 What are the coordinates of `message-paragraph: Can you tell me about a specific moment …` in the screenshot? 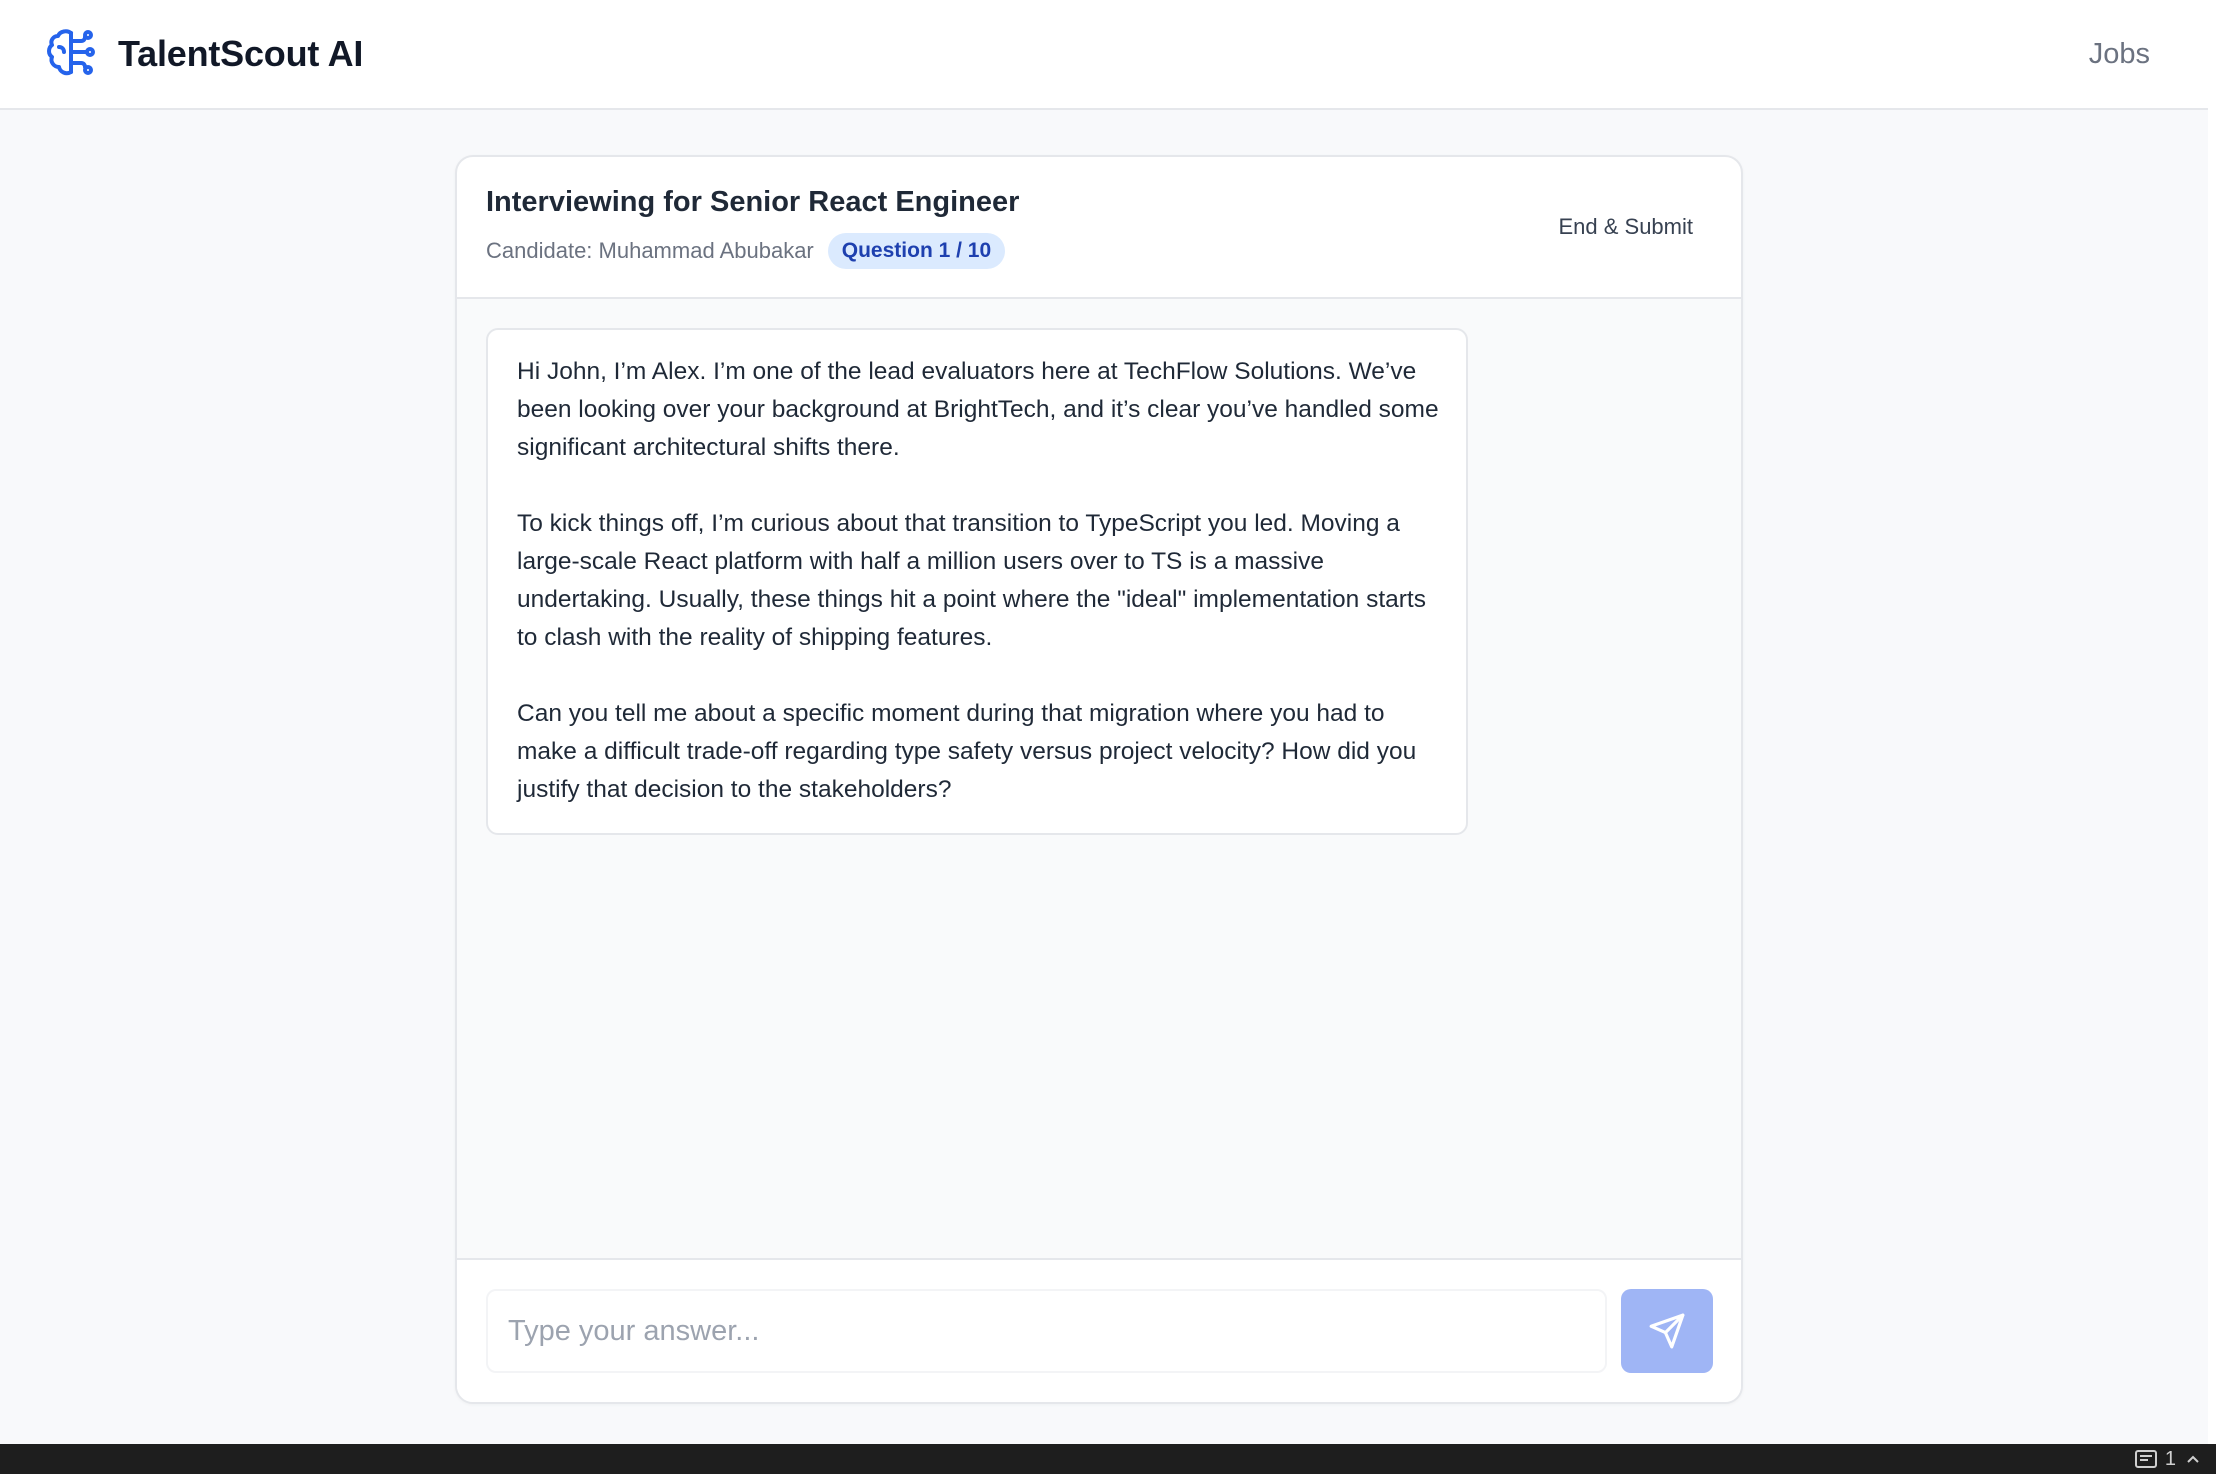 It's located at (967, 751).